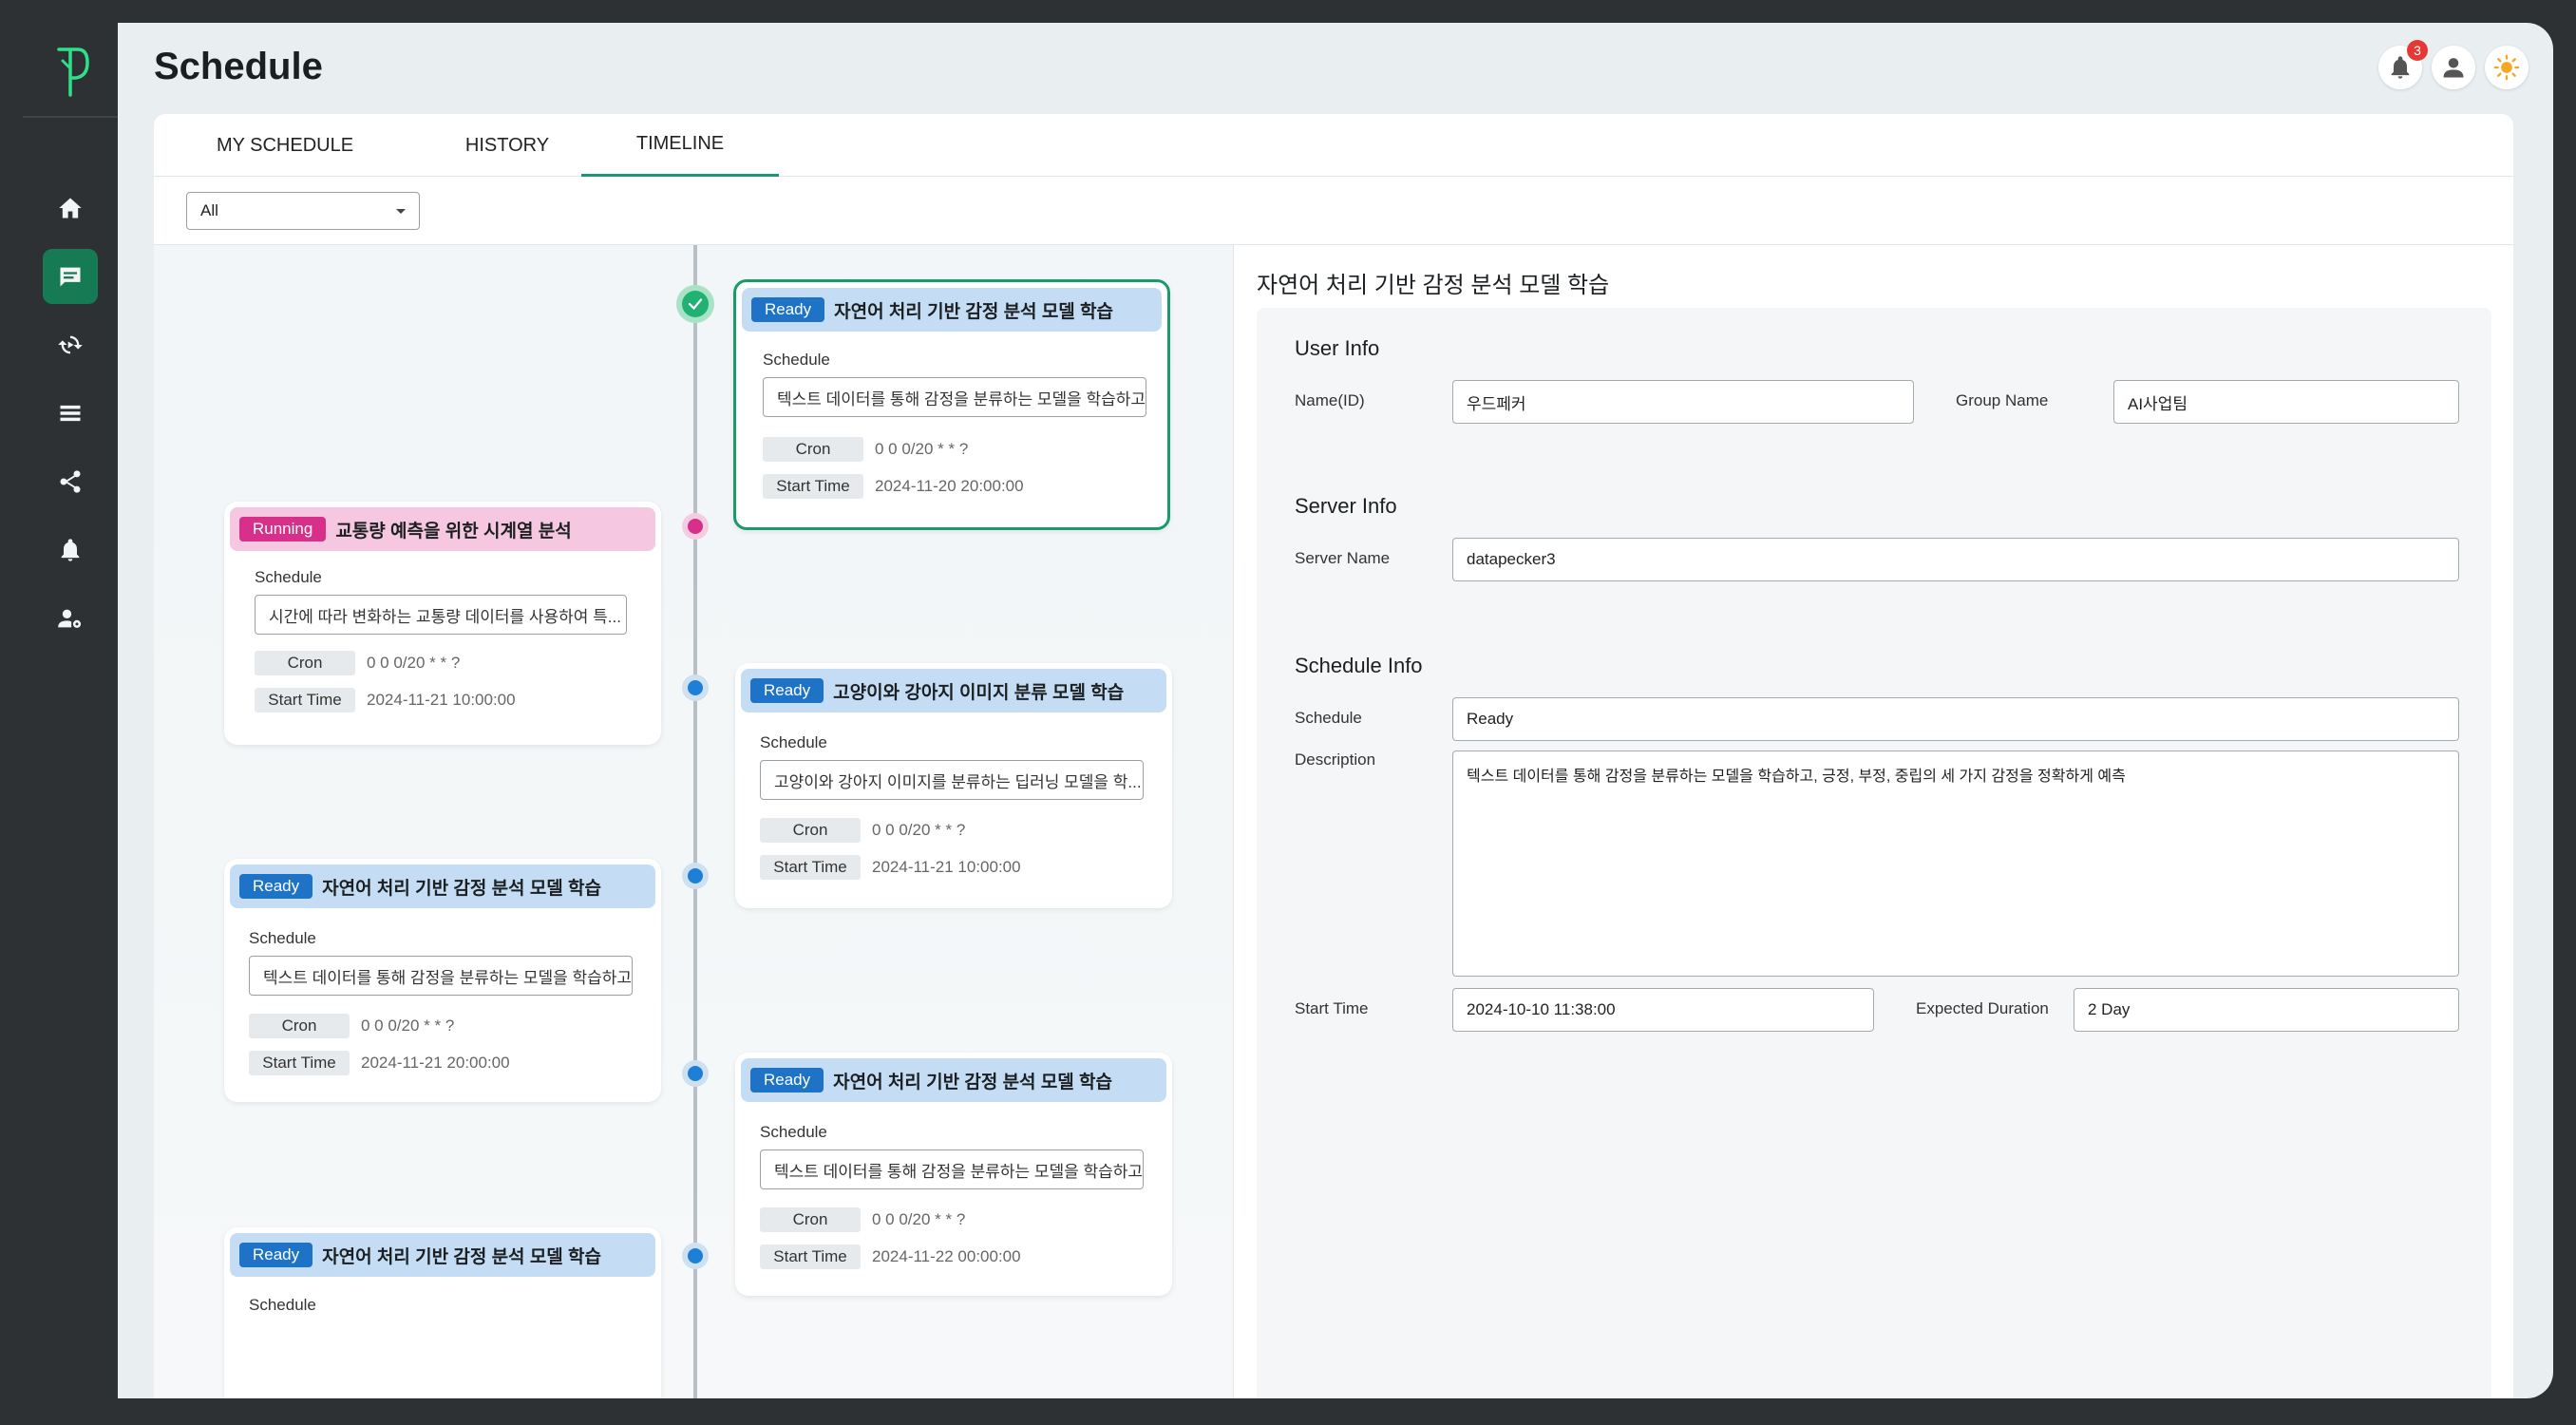  I want to click on sidebar-item-sync, so click(70, 344).